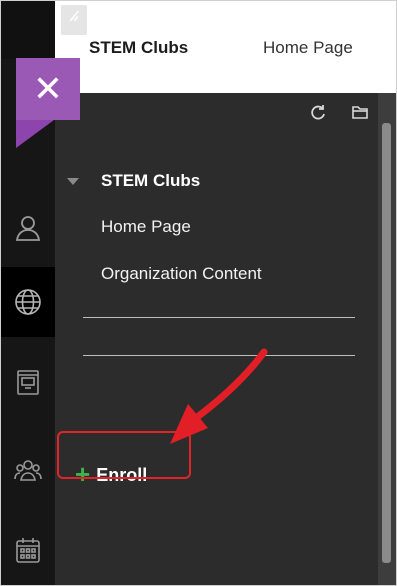 The width and height of the screenshot is (397, 586). What do you see at coordinates (386, 343) in the screenshot?
I see `scrollbar-thumb` at bounding box center [386, 343].